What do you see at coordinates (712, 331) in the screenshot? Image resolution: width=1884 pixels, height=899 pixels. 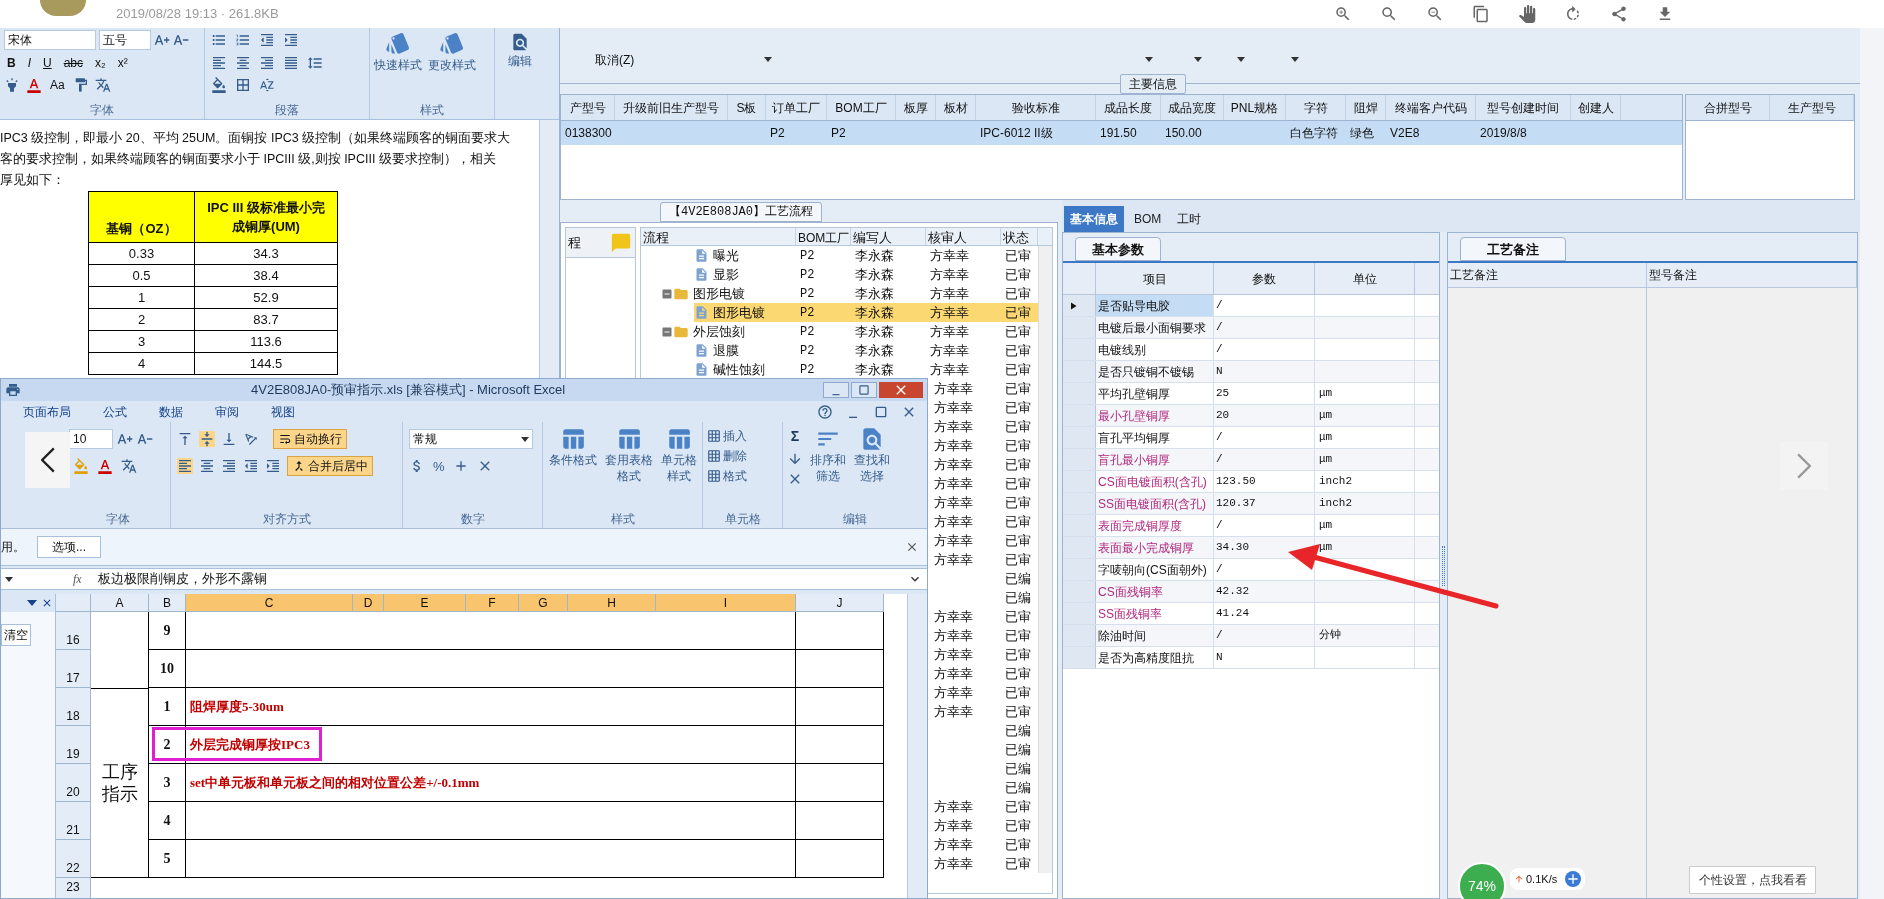 I see `tree-item: 外层蚀刻` at bounding box center [712, 331].